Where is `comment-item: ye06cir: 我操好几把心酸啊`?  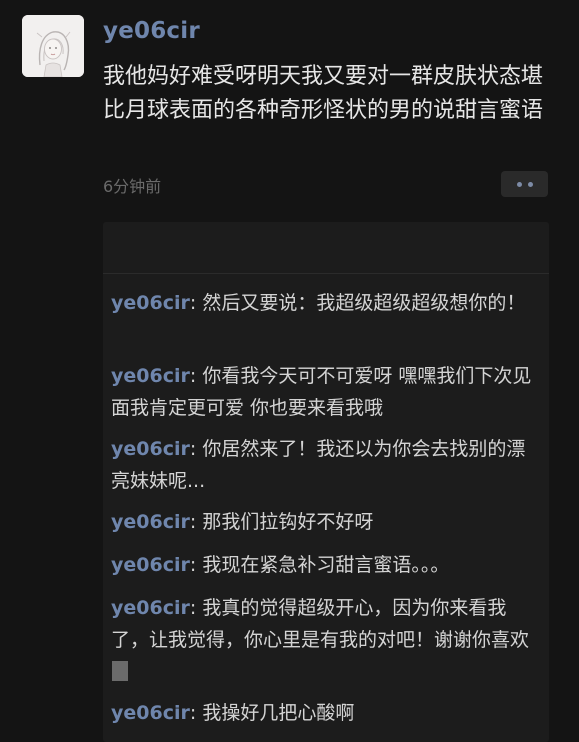
comment-item: ye06cir: 我操好几把心酸啊 is located at coordinates (324, 713).